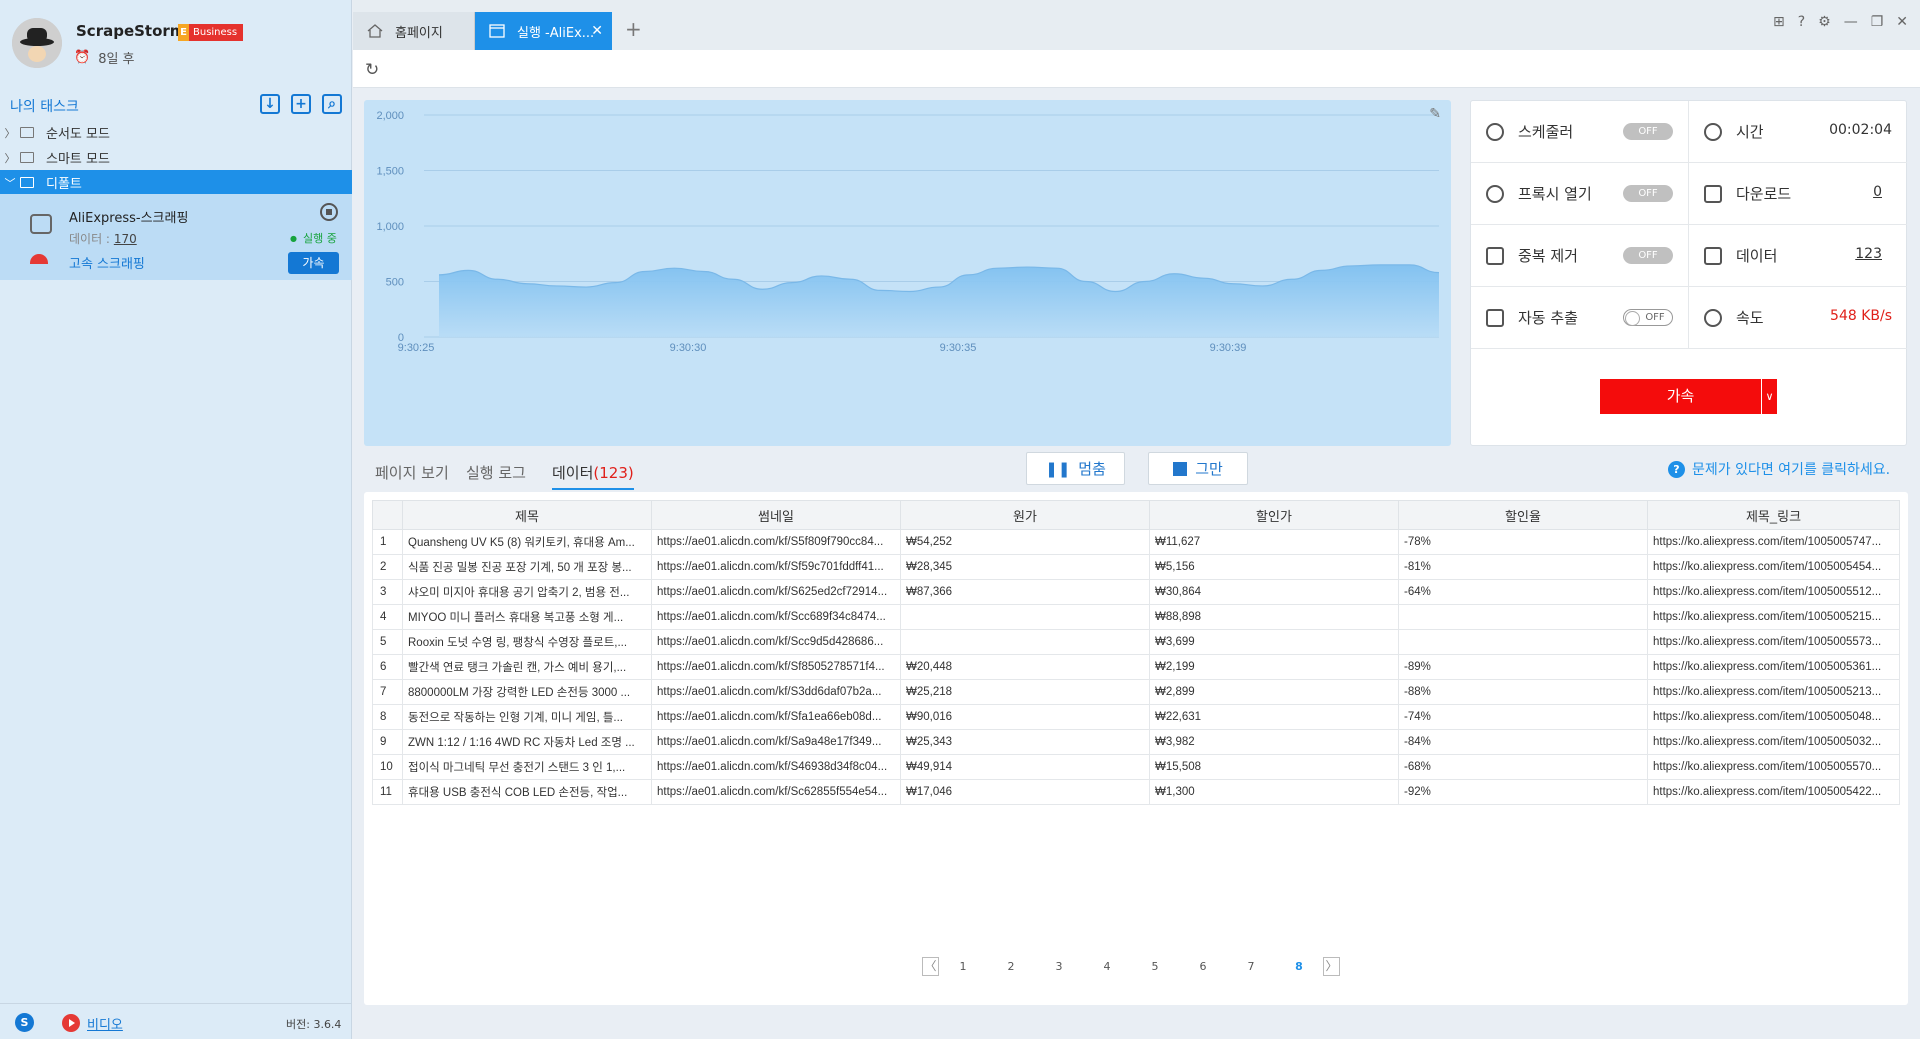  Describe the element at coordinates (496, 472) in the screenshot. I see `tab-log: 실행 로그` at that location.